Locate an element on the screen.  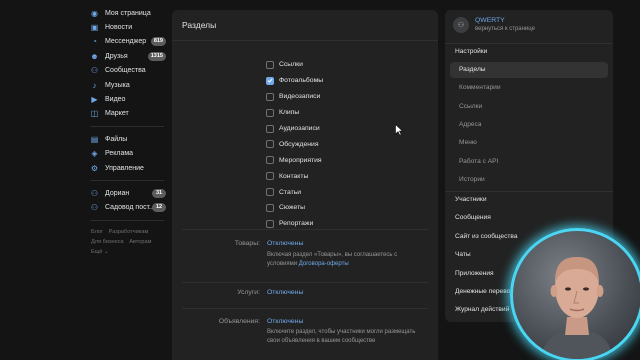
manage-icon: ⚙ is located at coordinates (94, 168).